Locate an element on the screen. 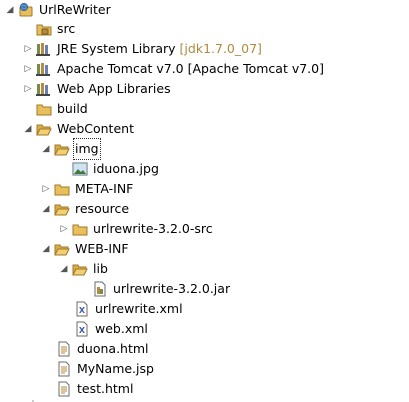  tree-item-webcontent: ◢ WebContent is located at coordinates (200, 129).